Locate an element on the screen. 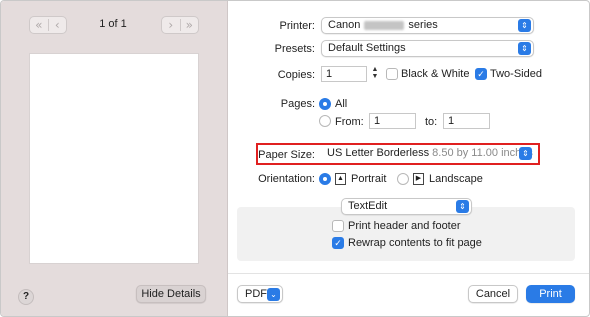 Image resolution: width=590 pixels, height=317 pixels. printer-select: Canon series ⇕ is located at coordinates (427, 25).